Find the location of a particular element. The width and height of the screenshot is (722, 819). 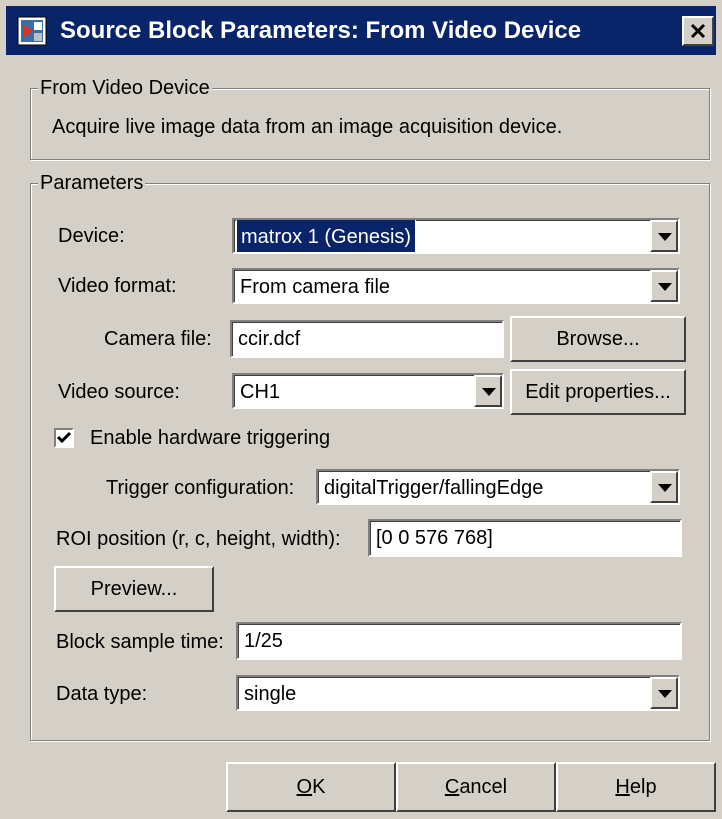

camera-file-input: ccir.dcf is located at coordinates (367, 339).